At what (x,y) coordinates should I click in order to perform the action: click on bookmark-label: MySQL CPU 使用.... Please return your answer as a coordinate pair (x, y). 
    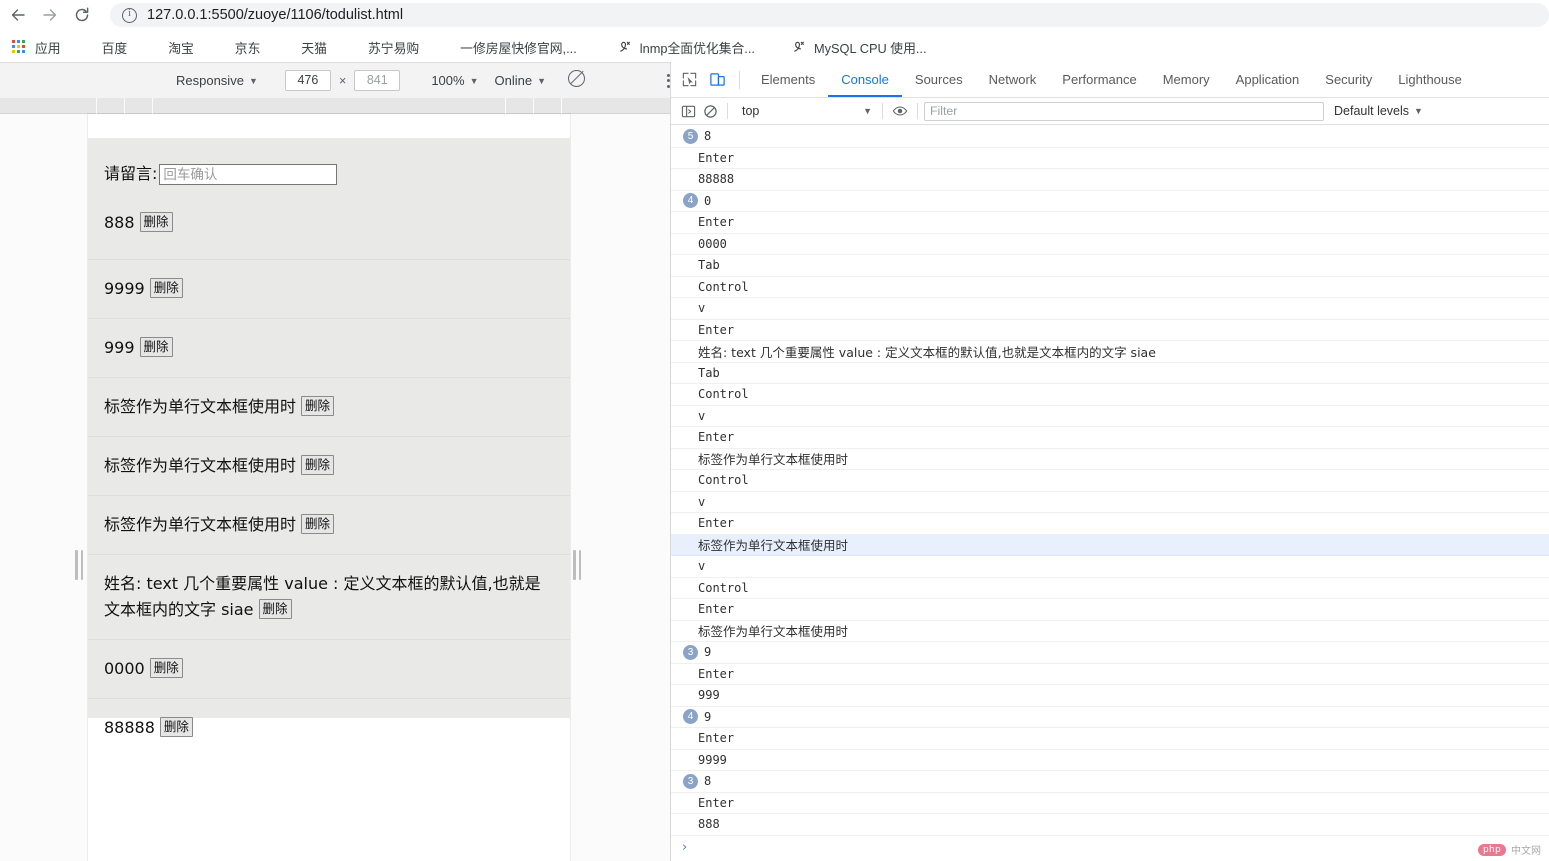
    Looking at the image, I should click on (870, 48).